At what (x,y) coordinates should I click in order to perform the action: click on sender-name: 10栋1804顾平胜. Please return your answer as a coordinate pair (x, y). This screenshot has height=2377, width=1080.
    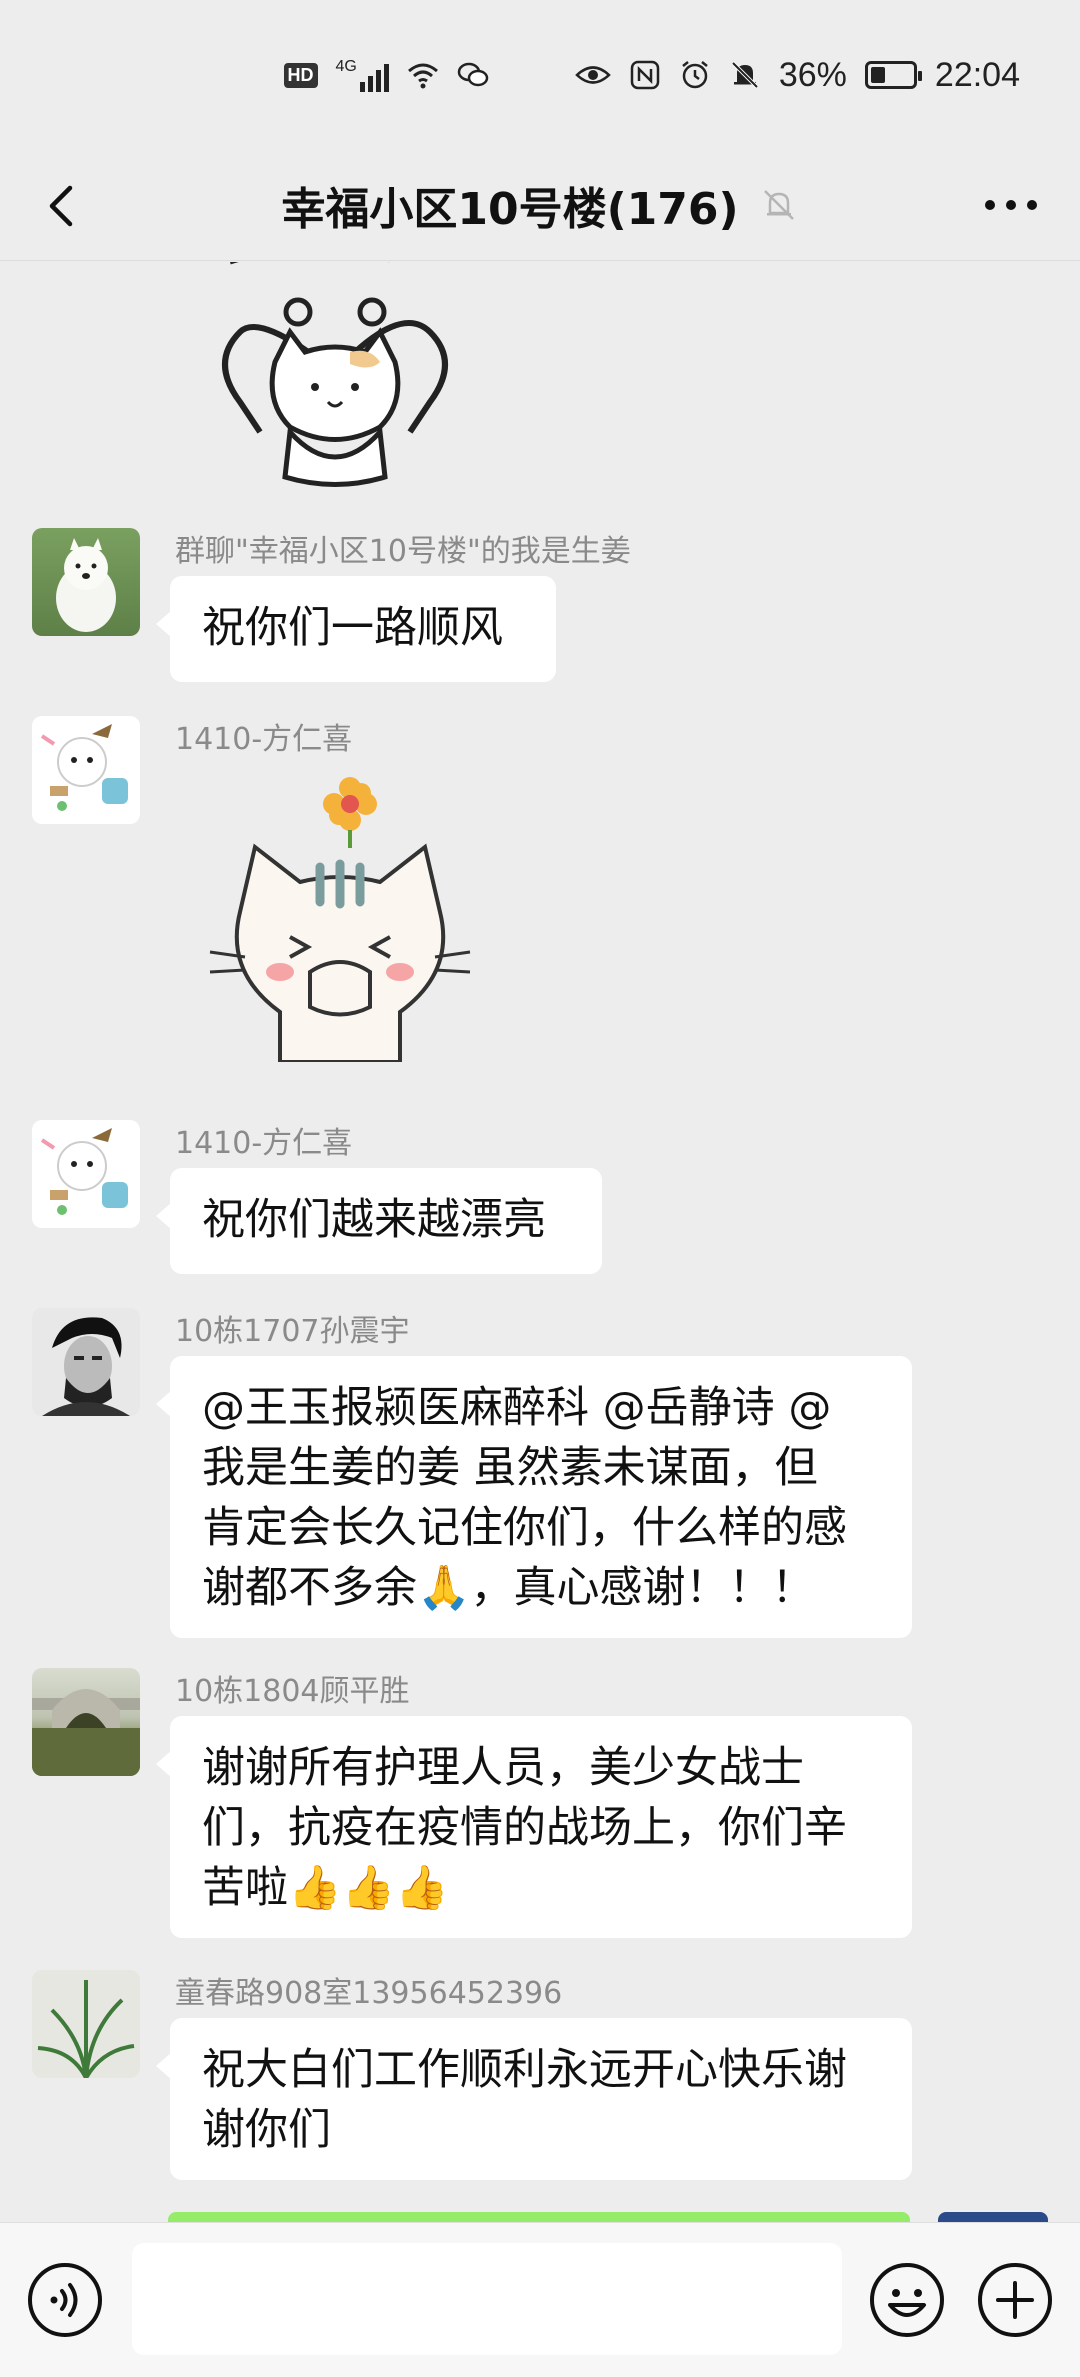
    Looking at the image, I should click on (292, 1691).